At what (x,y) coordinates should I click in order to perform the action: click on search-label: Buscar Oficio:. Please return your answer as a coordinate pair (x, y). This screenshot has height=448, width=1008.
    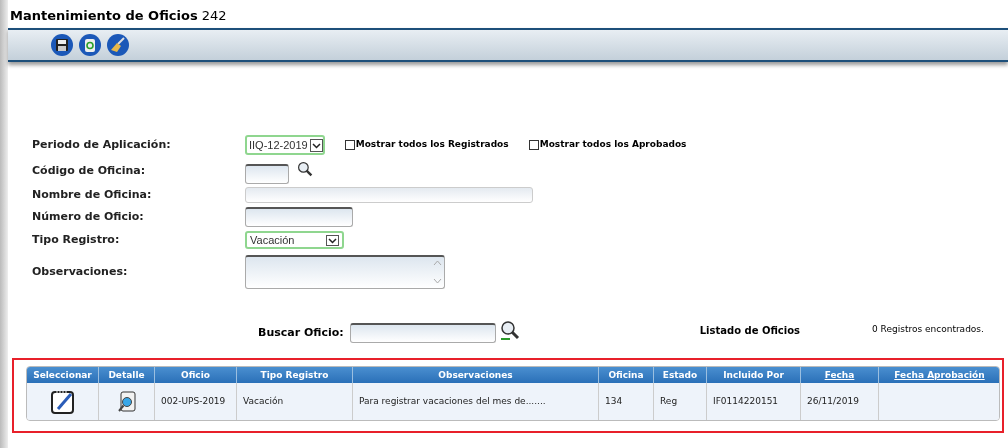
    Looking at the image, I should click on (301, 332).